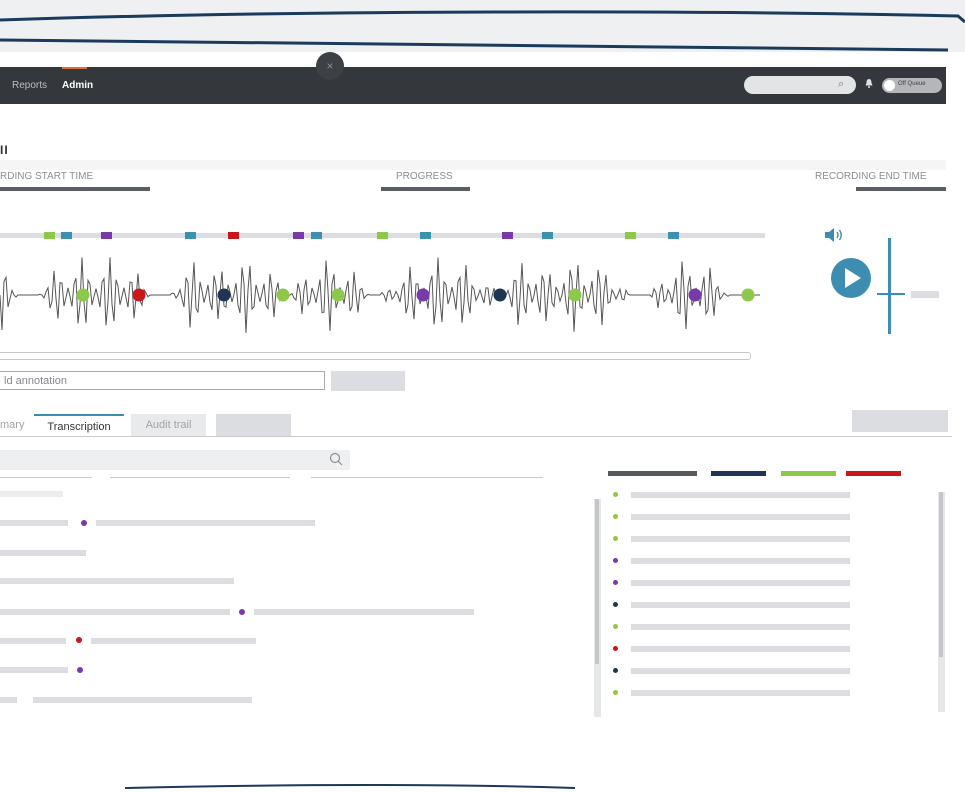 This screenshot has height=793, width=965. Describe the element at coordinates (891, 294) in the screenshot. I see `volume-slider-handle` at that location.